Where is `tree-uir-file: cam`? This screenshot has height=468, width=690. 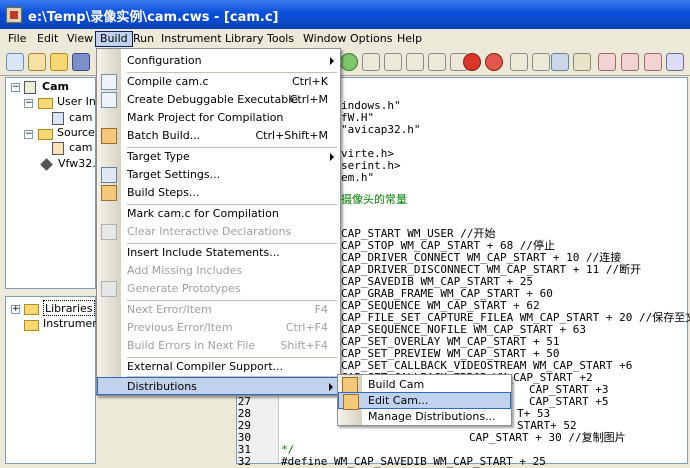 tree-uir-file: cam is located at coordinates (81, 118).